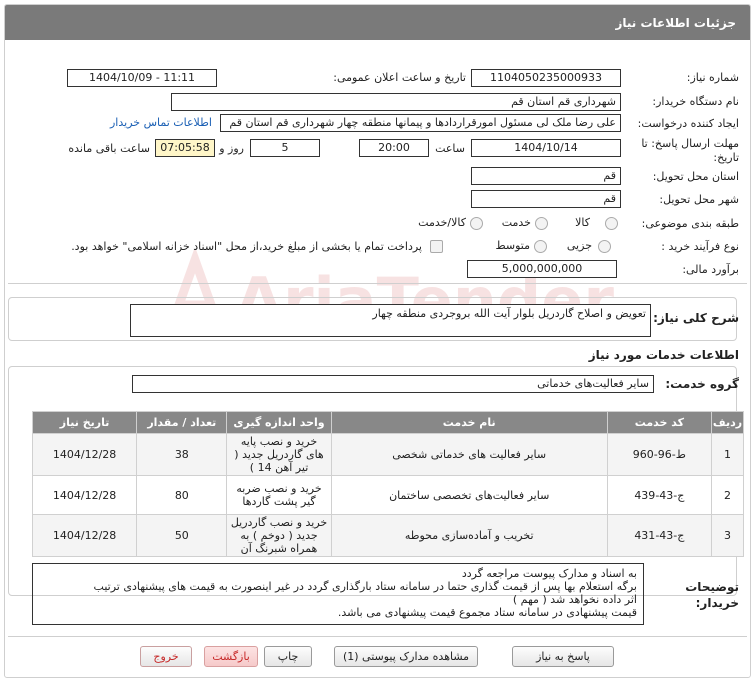 This screenshot has width=755, height=682. What do you see at coordinates (659, 454) in the screenshot?
I see `cell-code: ط-96-960` at bounding box center [659, 454].